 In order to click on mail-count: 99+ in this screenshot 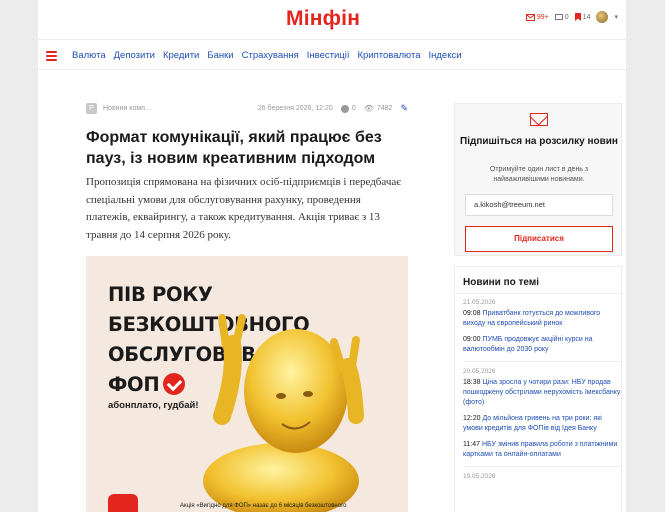, I will do `click(542, 17)`.